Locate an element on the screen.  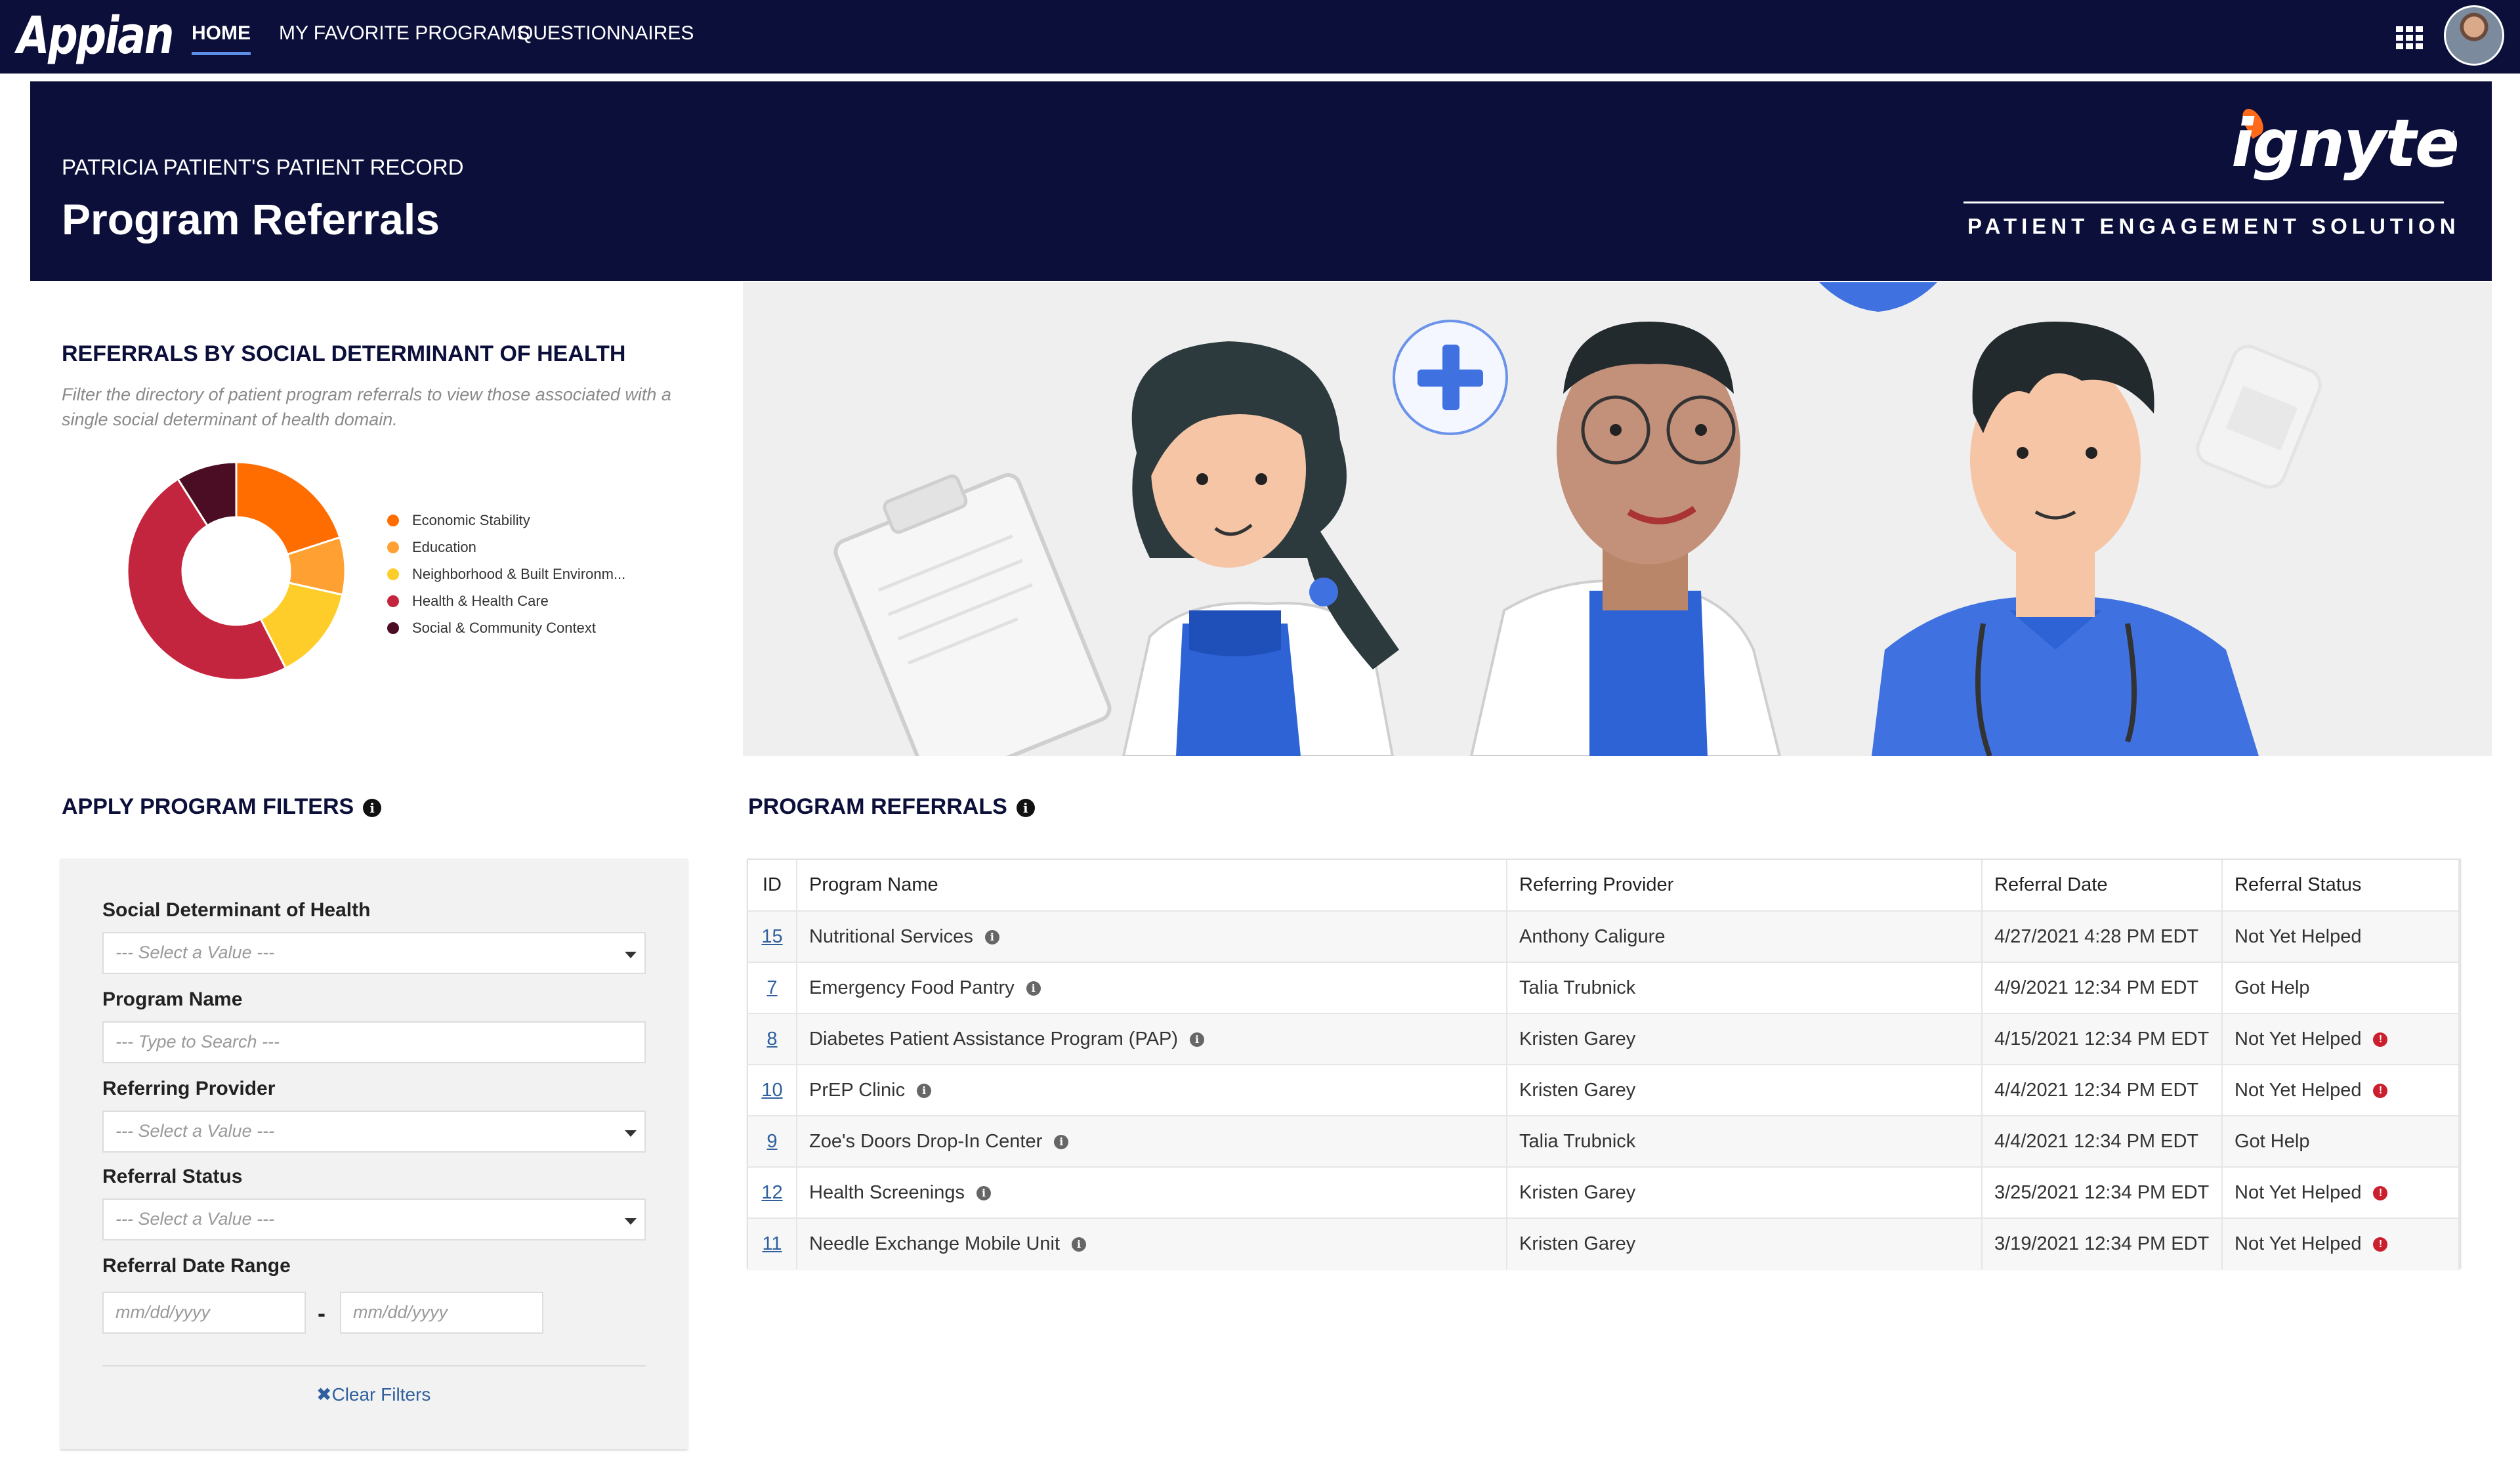
sdoh-donut-chart is located at coordinates (236, 571).